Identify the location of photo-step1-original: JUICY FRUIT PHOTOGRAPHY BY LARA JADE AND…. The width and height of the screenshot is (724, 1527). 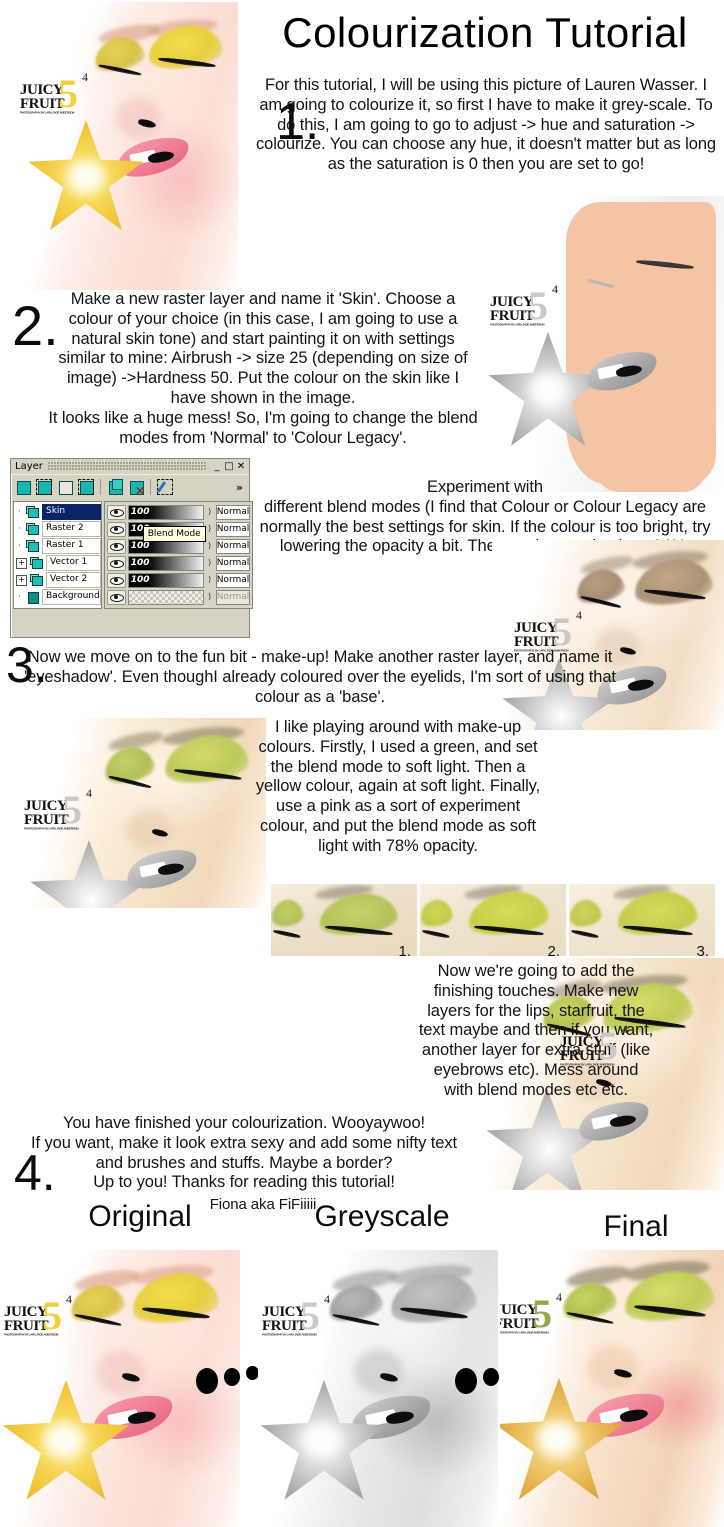
(129, 146).